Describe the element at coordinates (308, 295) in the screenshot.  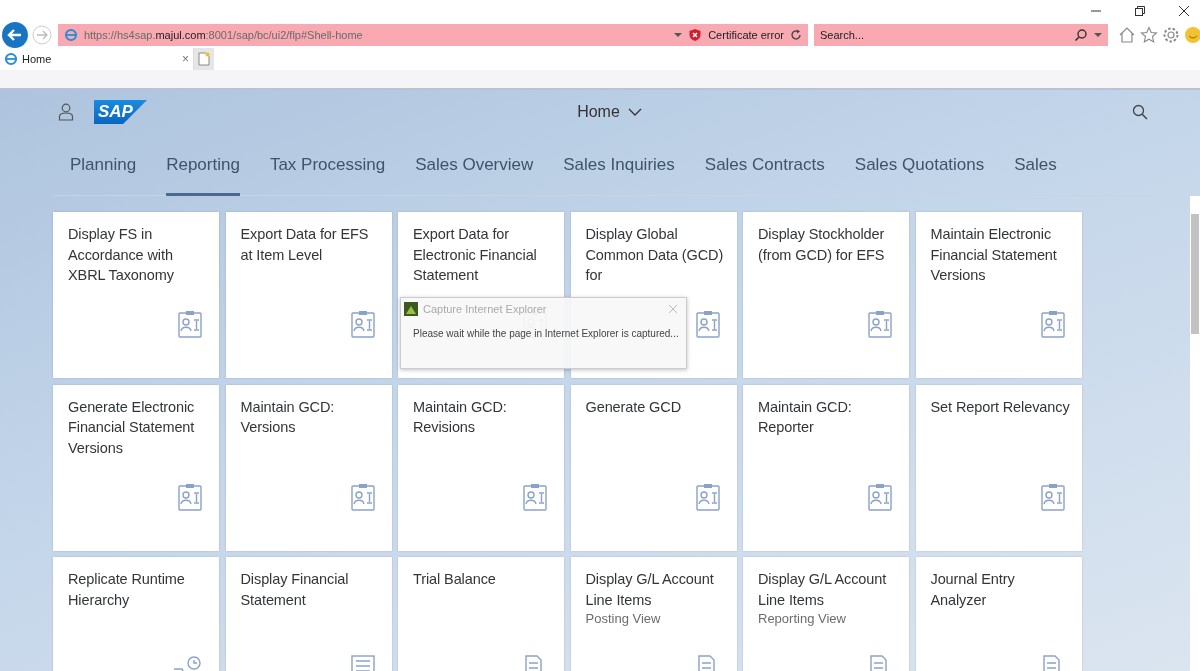
I see `app-tile: Export Data for EFS at Item Level` at that location.